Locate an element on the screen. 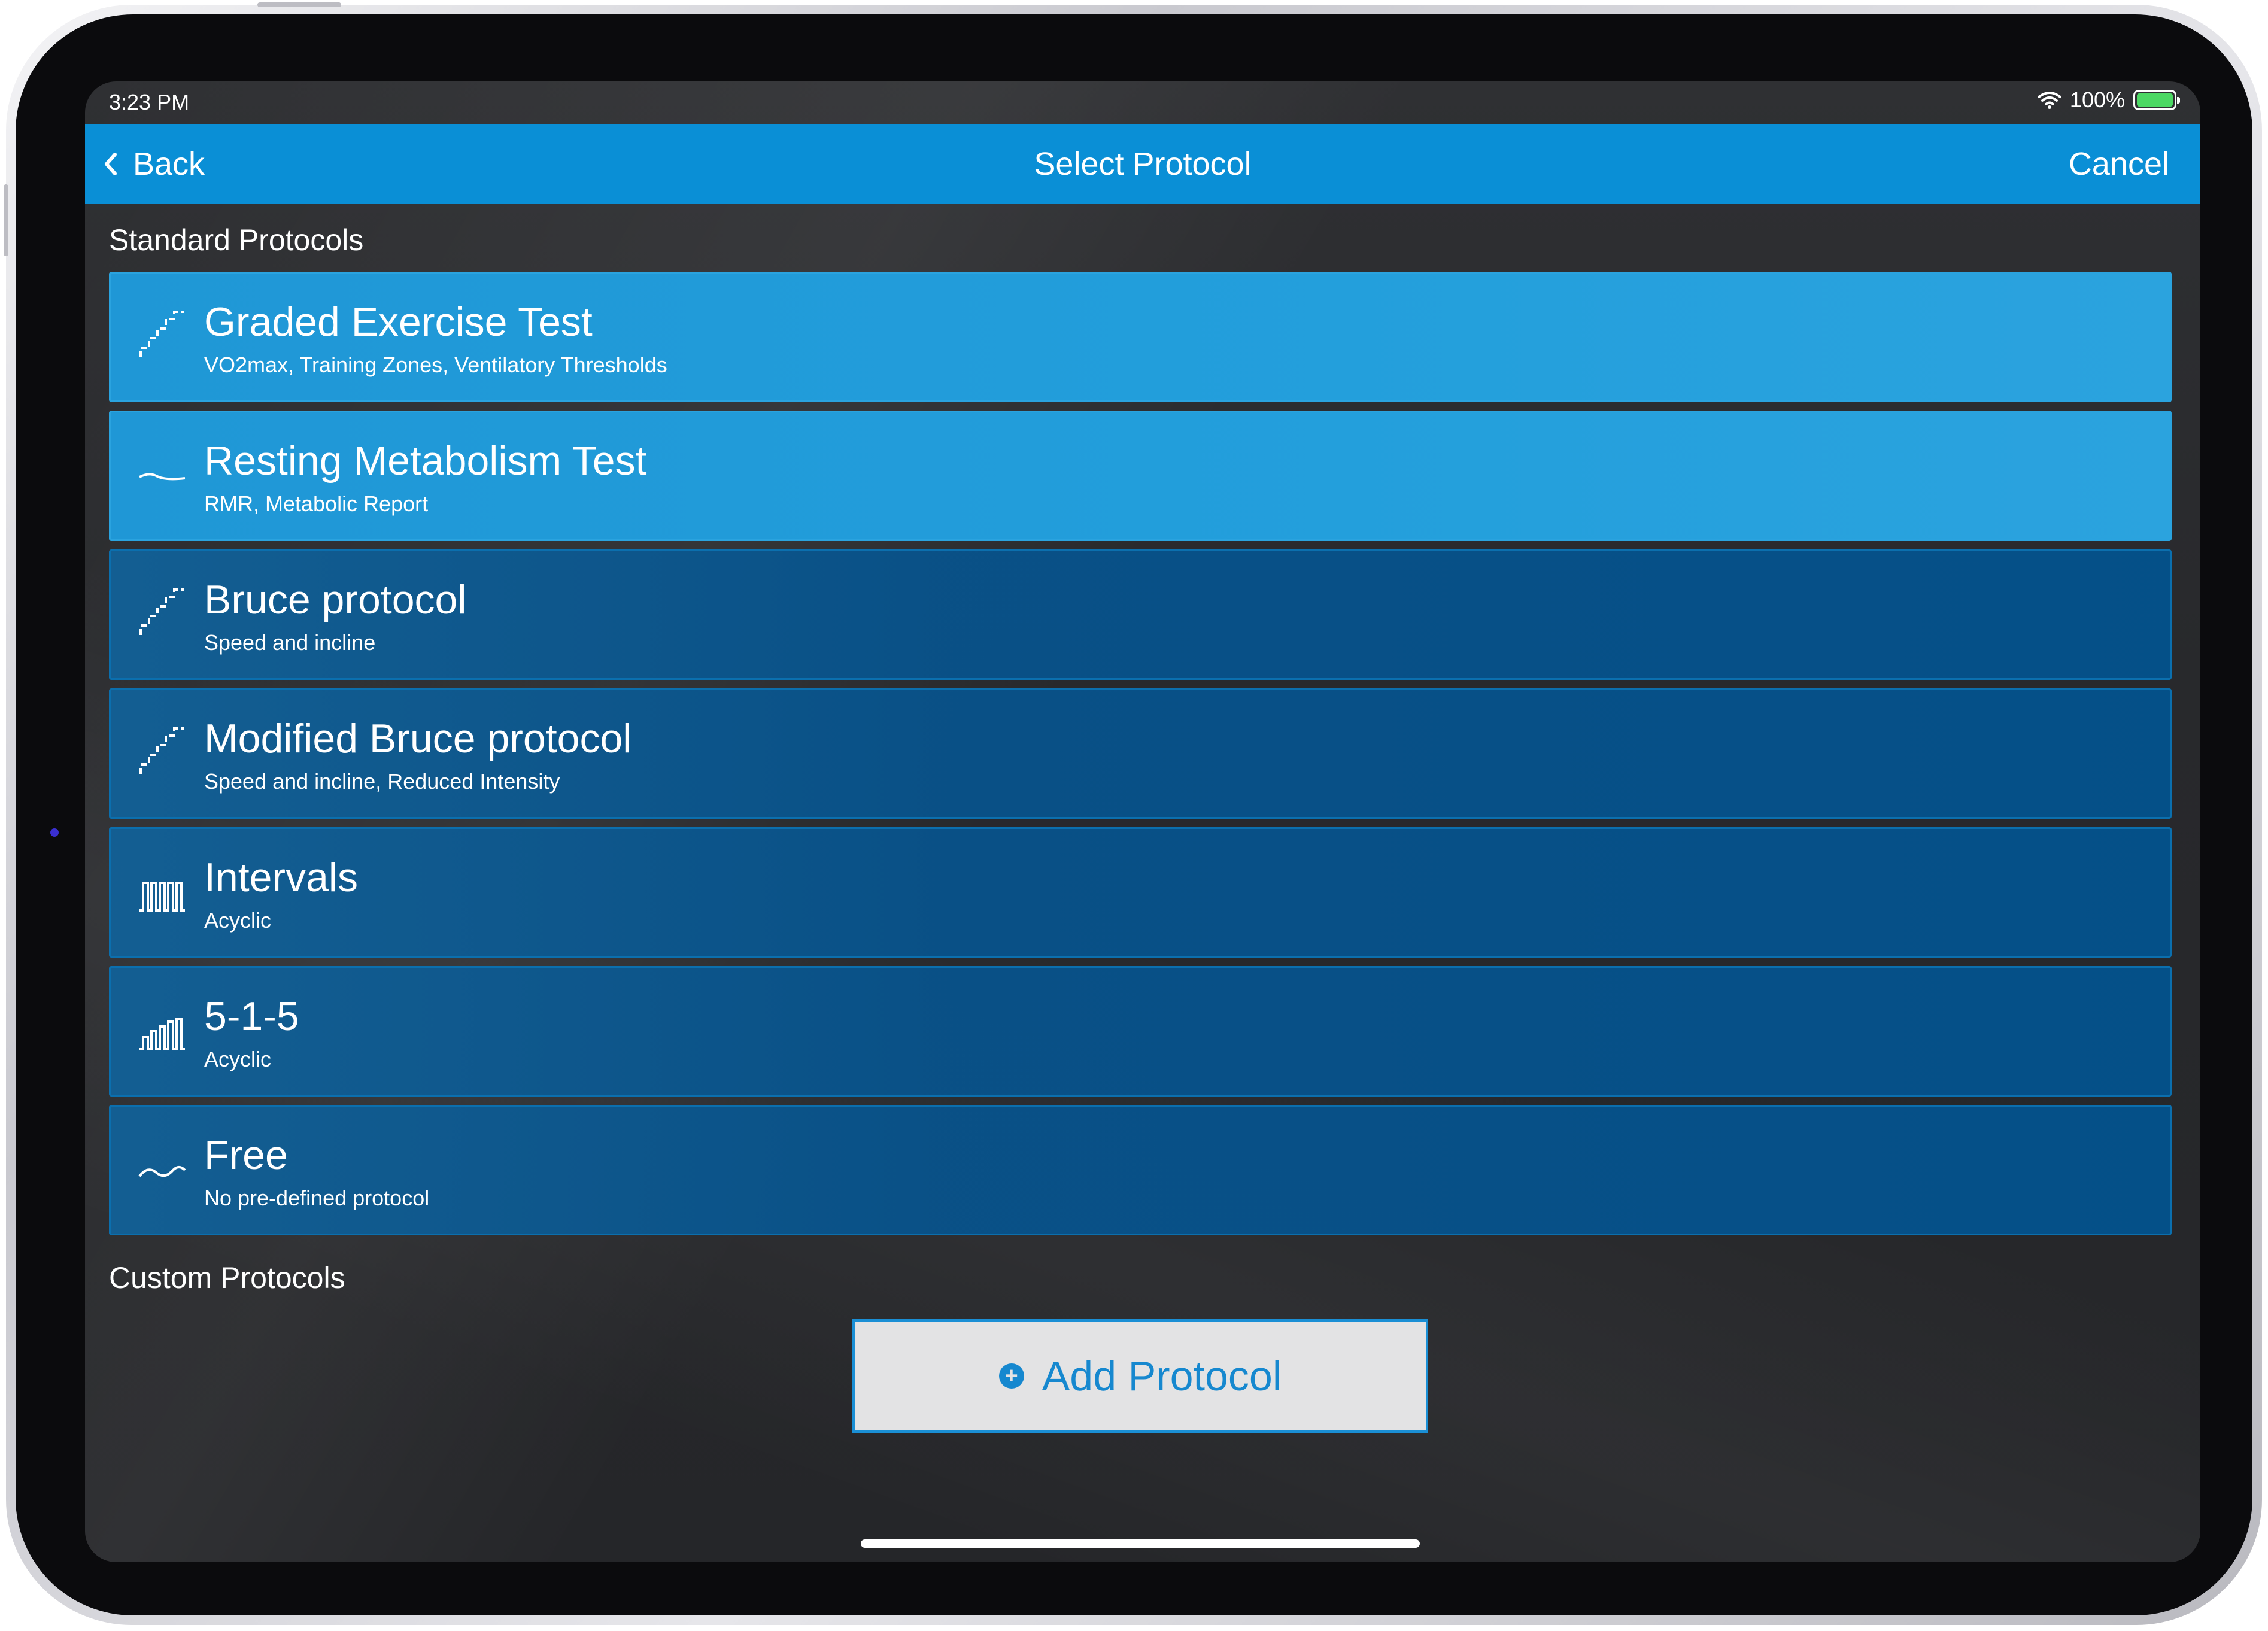 The image size is (2268, 1631). wave-icon is located at coordinates (162, 1171).